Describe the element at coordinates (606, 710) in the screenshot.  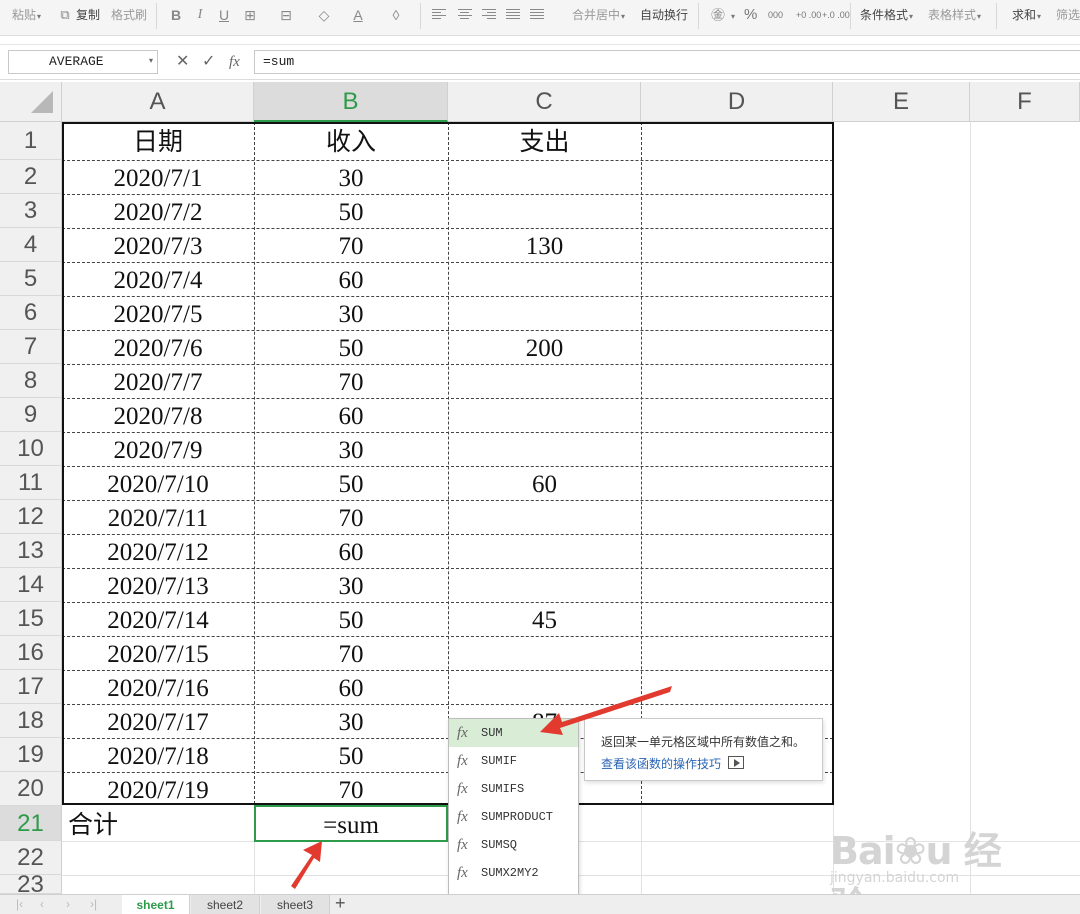
I see `arrow-to-sum-option` at that location.